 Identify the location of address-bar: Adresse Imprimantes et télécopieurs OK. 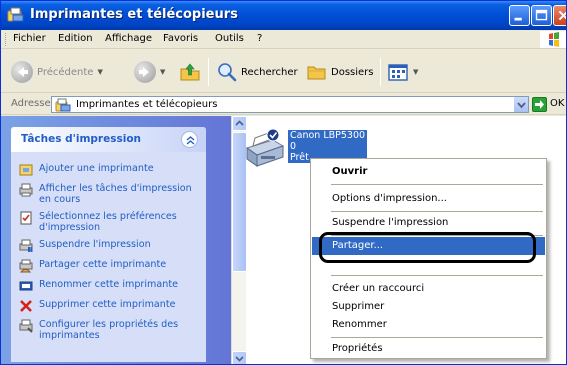
(283, 104).